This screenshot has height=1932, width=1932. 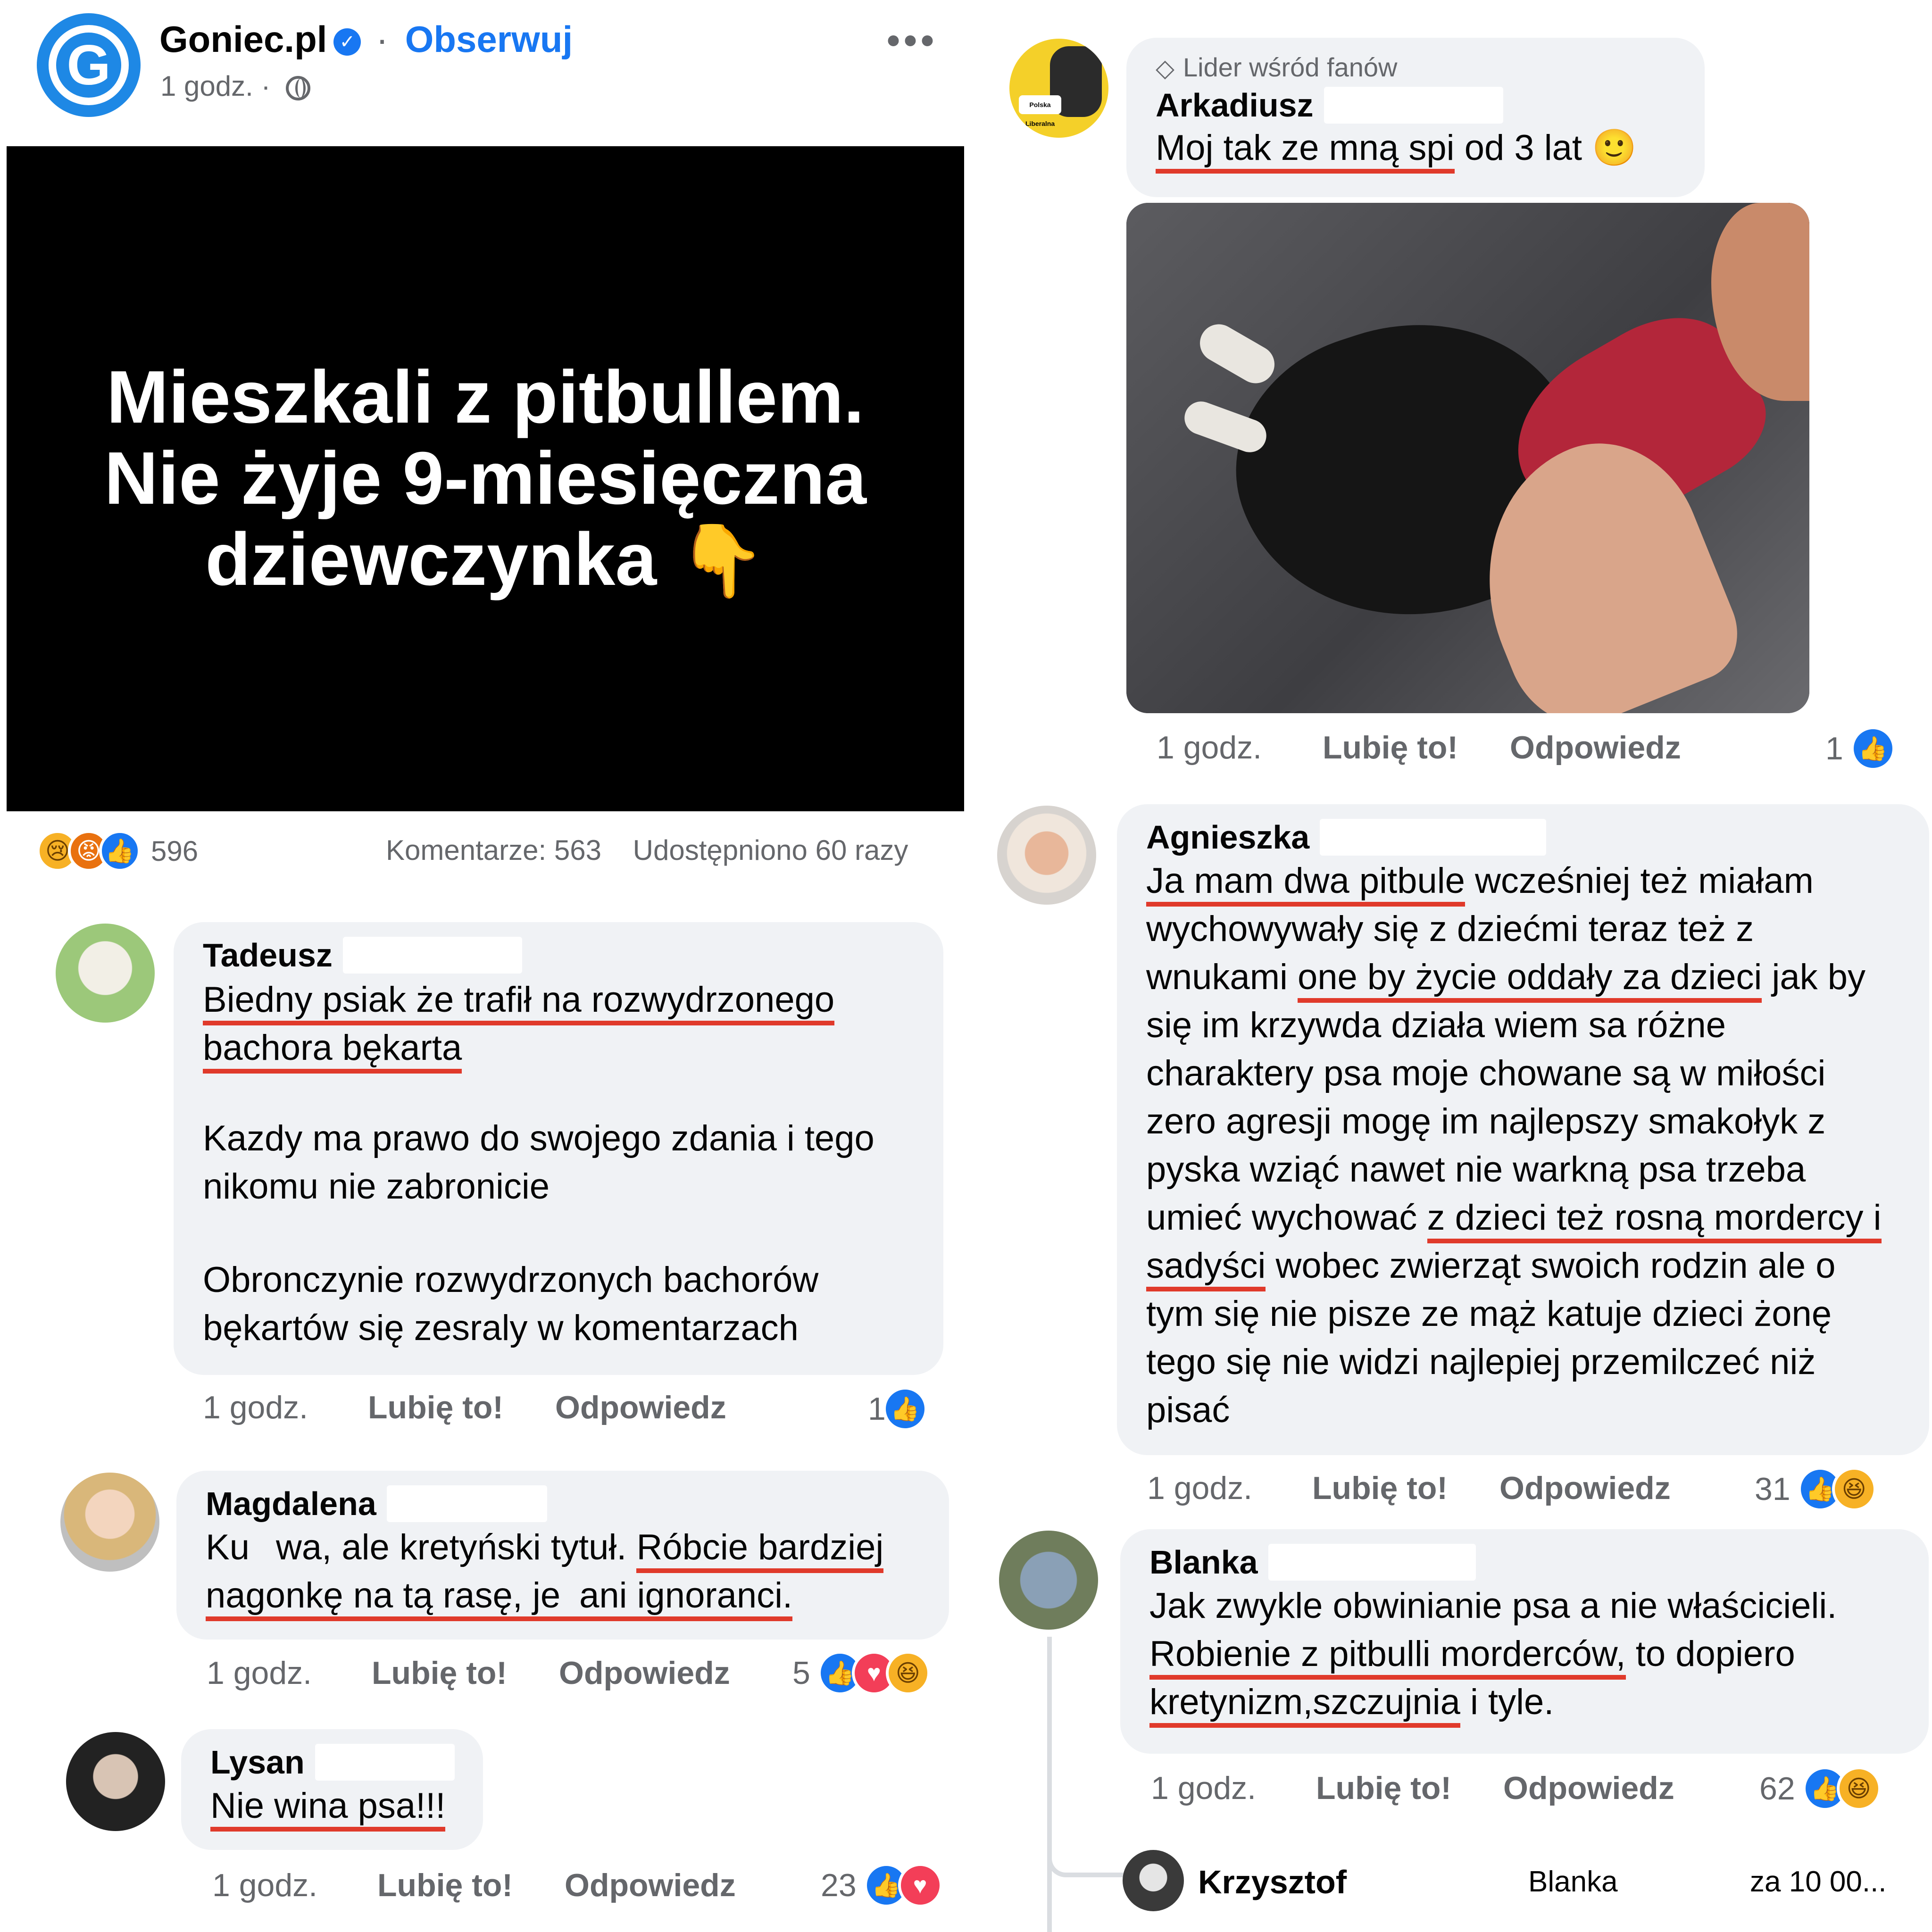 What do you see at coordinates (257, 1762) in the screenshot?
I see `comment-author: Lysan` at bounding box center [257, 1762].